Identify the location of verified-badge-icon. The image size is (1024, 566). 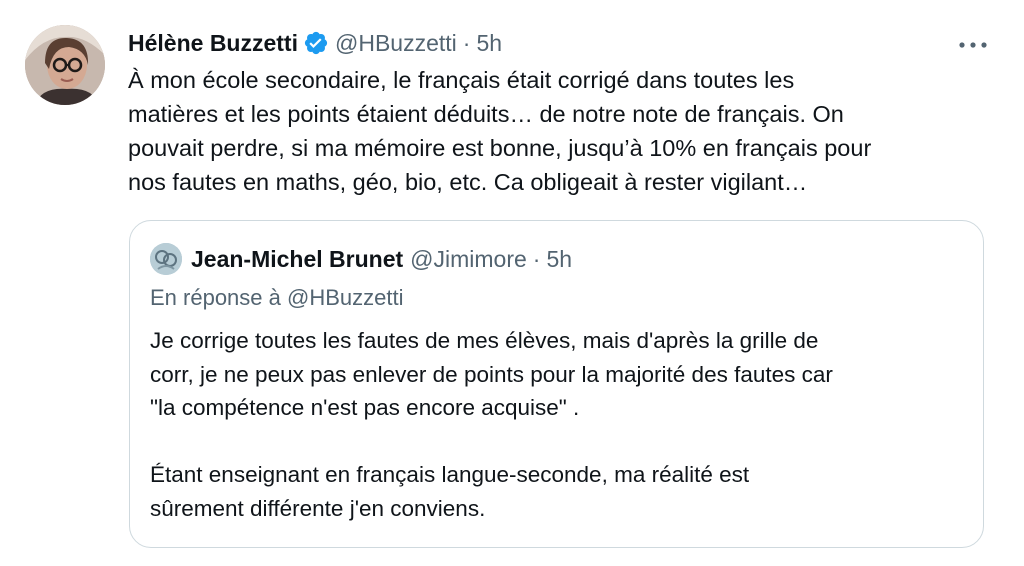
(316, 43).